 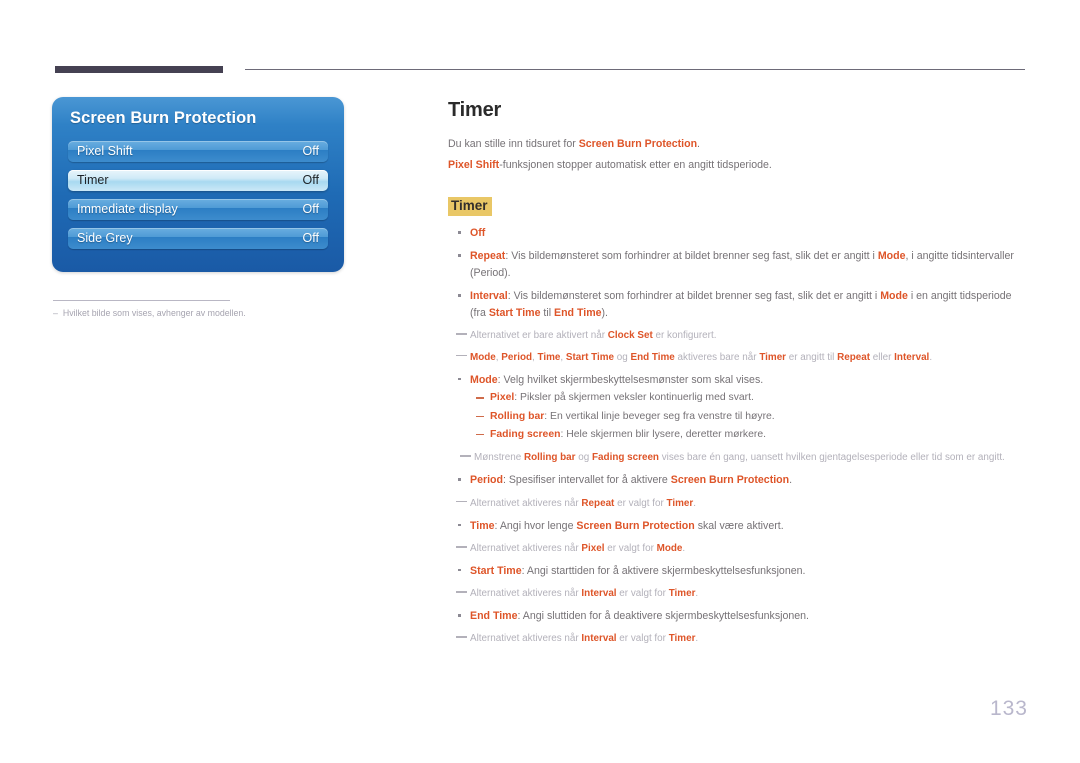 I want to click on osd-row-timer: Timer Off, so click(x=198, y=180).